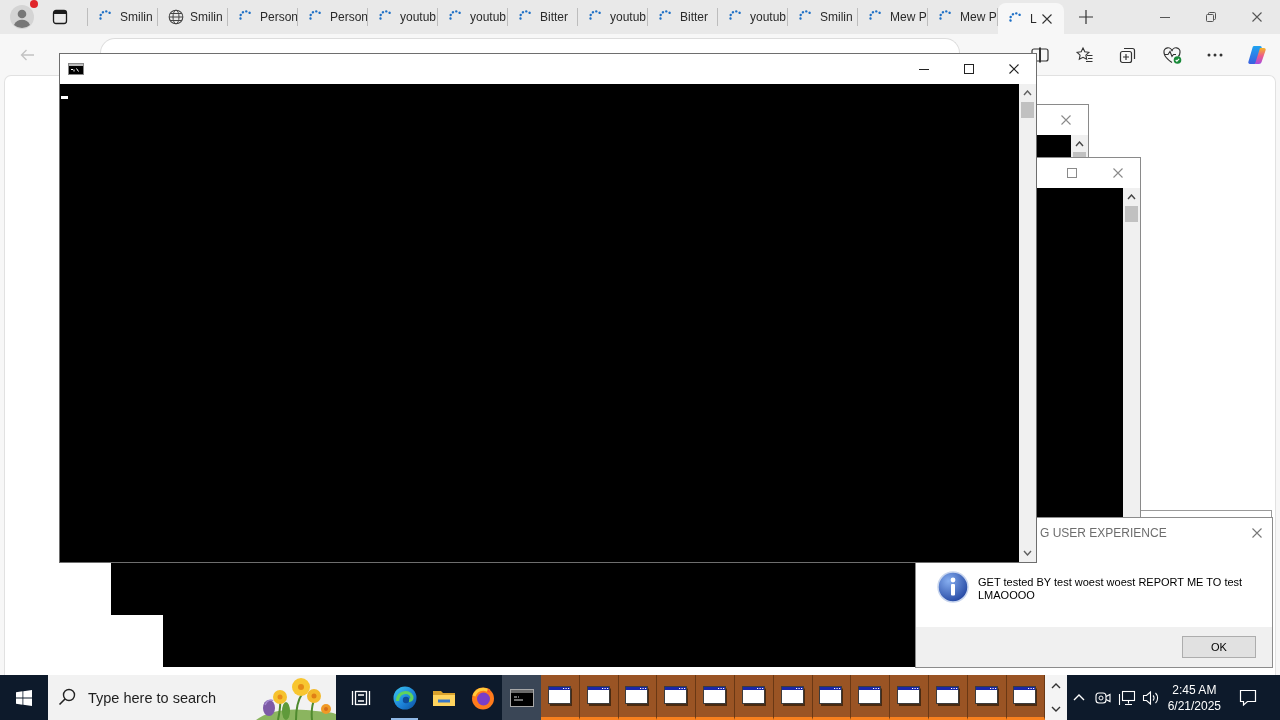 The image size is (1280, 720). Describe the element at coordinates (176, 17) in the screenshot. I see `globe-icon` at that location.